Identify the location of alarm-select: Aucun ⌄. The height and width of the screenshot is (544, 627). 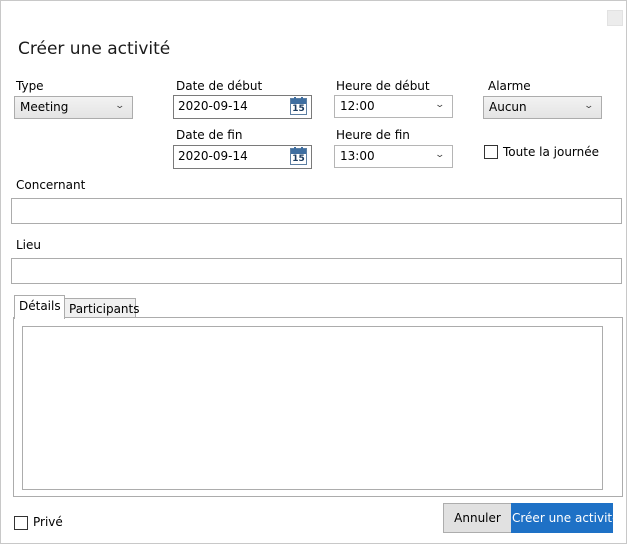
(542, 107).